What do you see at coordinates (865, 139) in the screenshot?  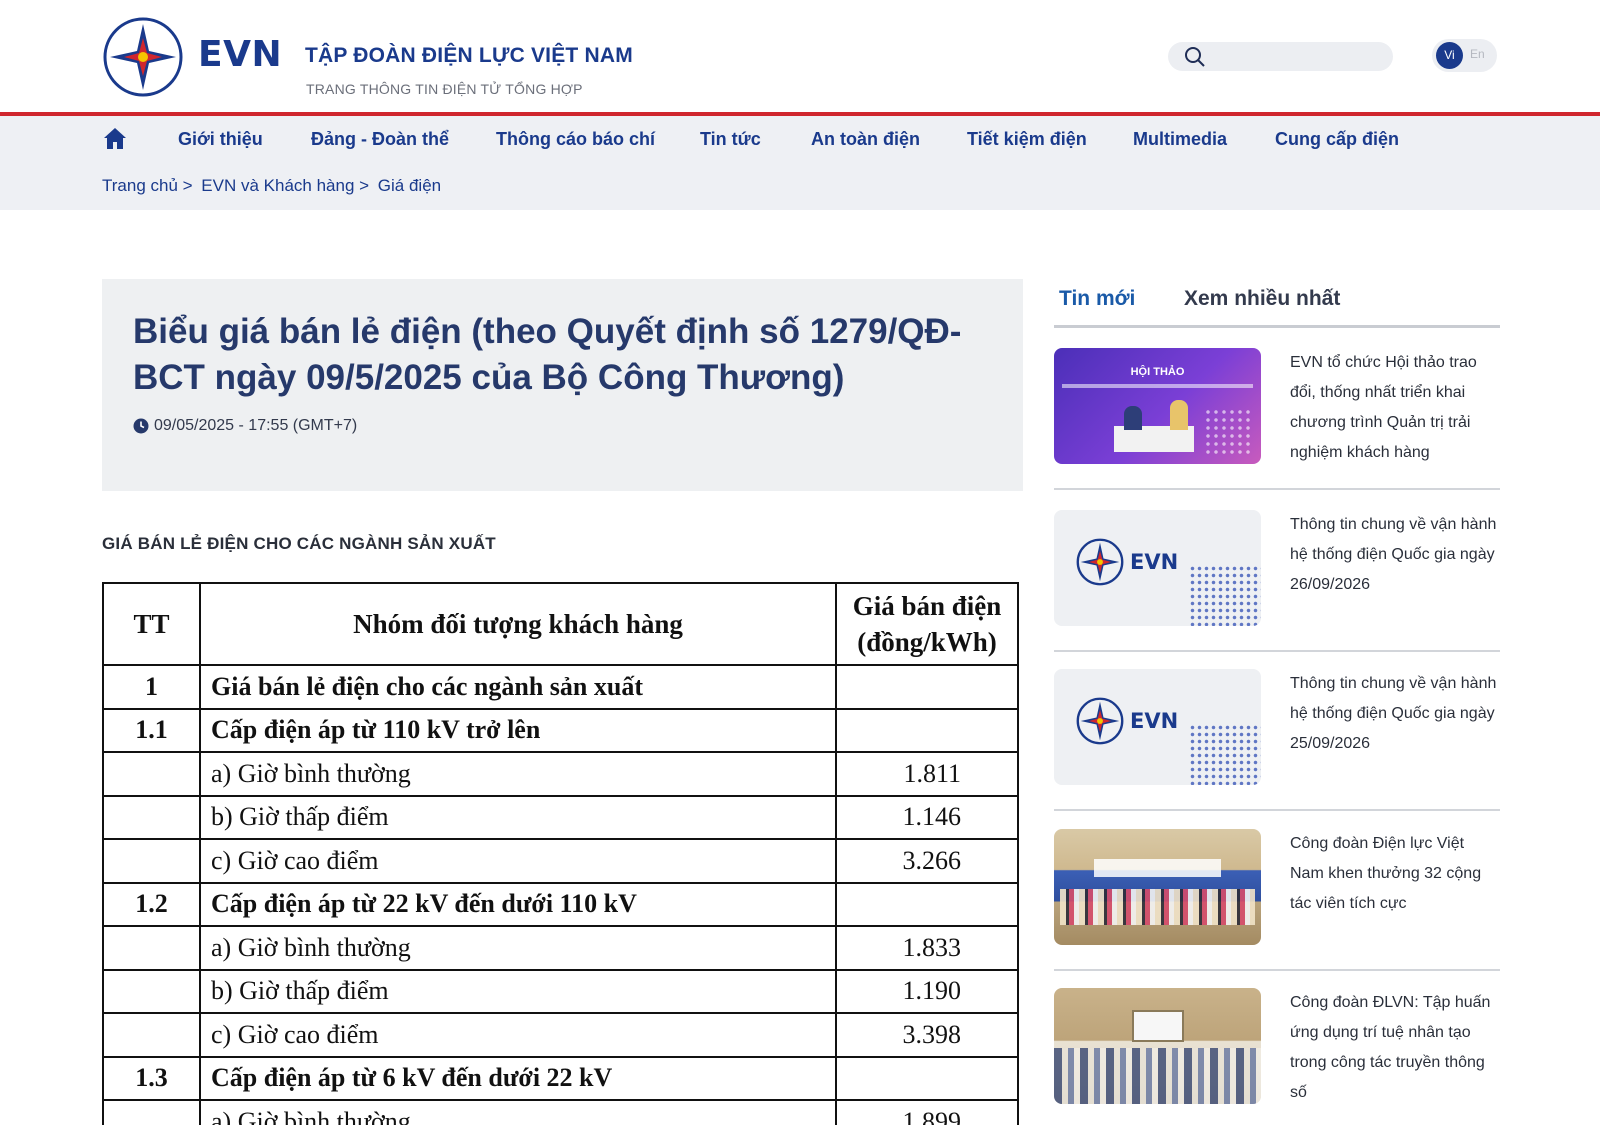 I see `nav-item-an-toan-dien: An toàn điện` at bounding box center [865, 139].